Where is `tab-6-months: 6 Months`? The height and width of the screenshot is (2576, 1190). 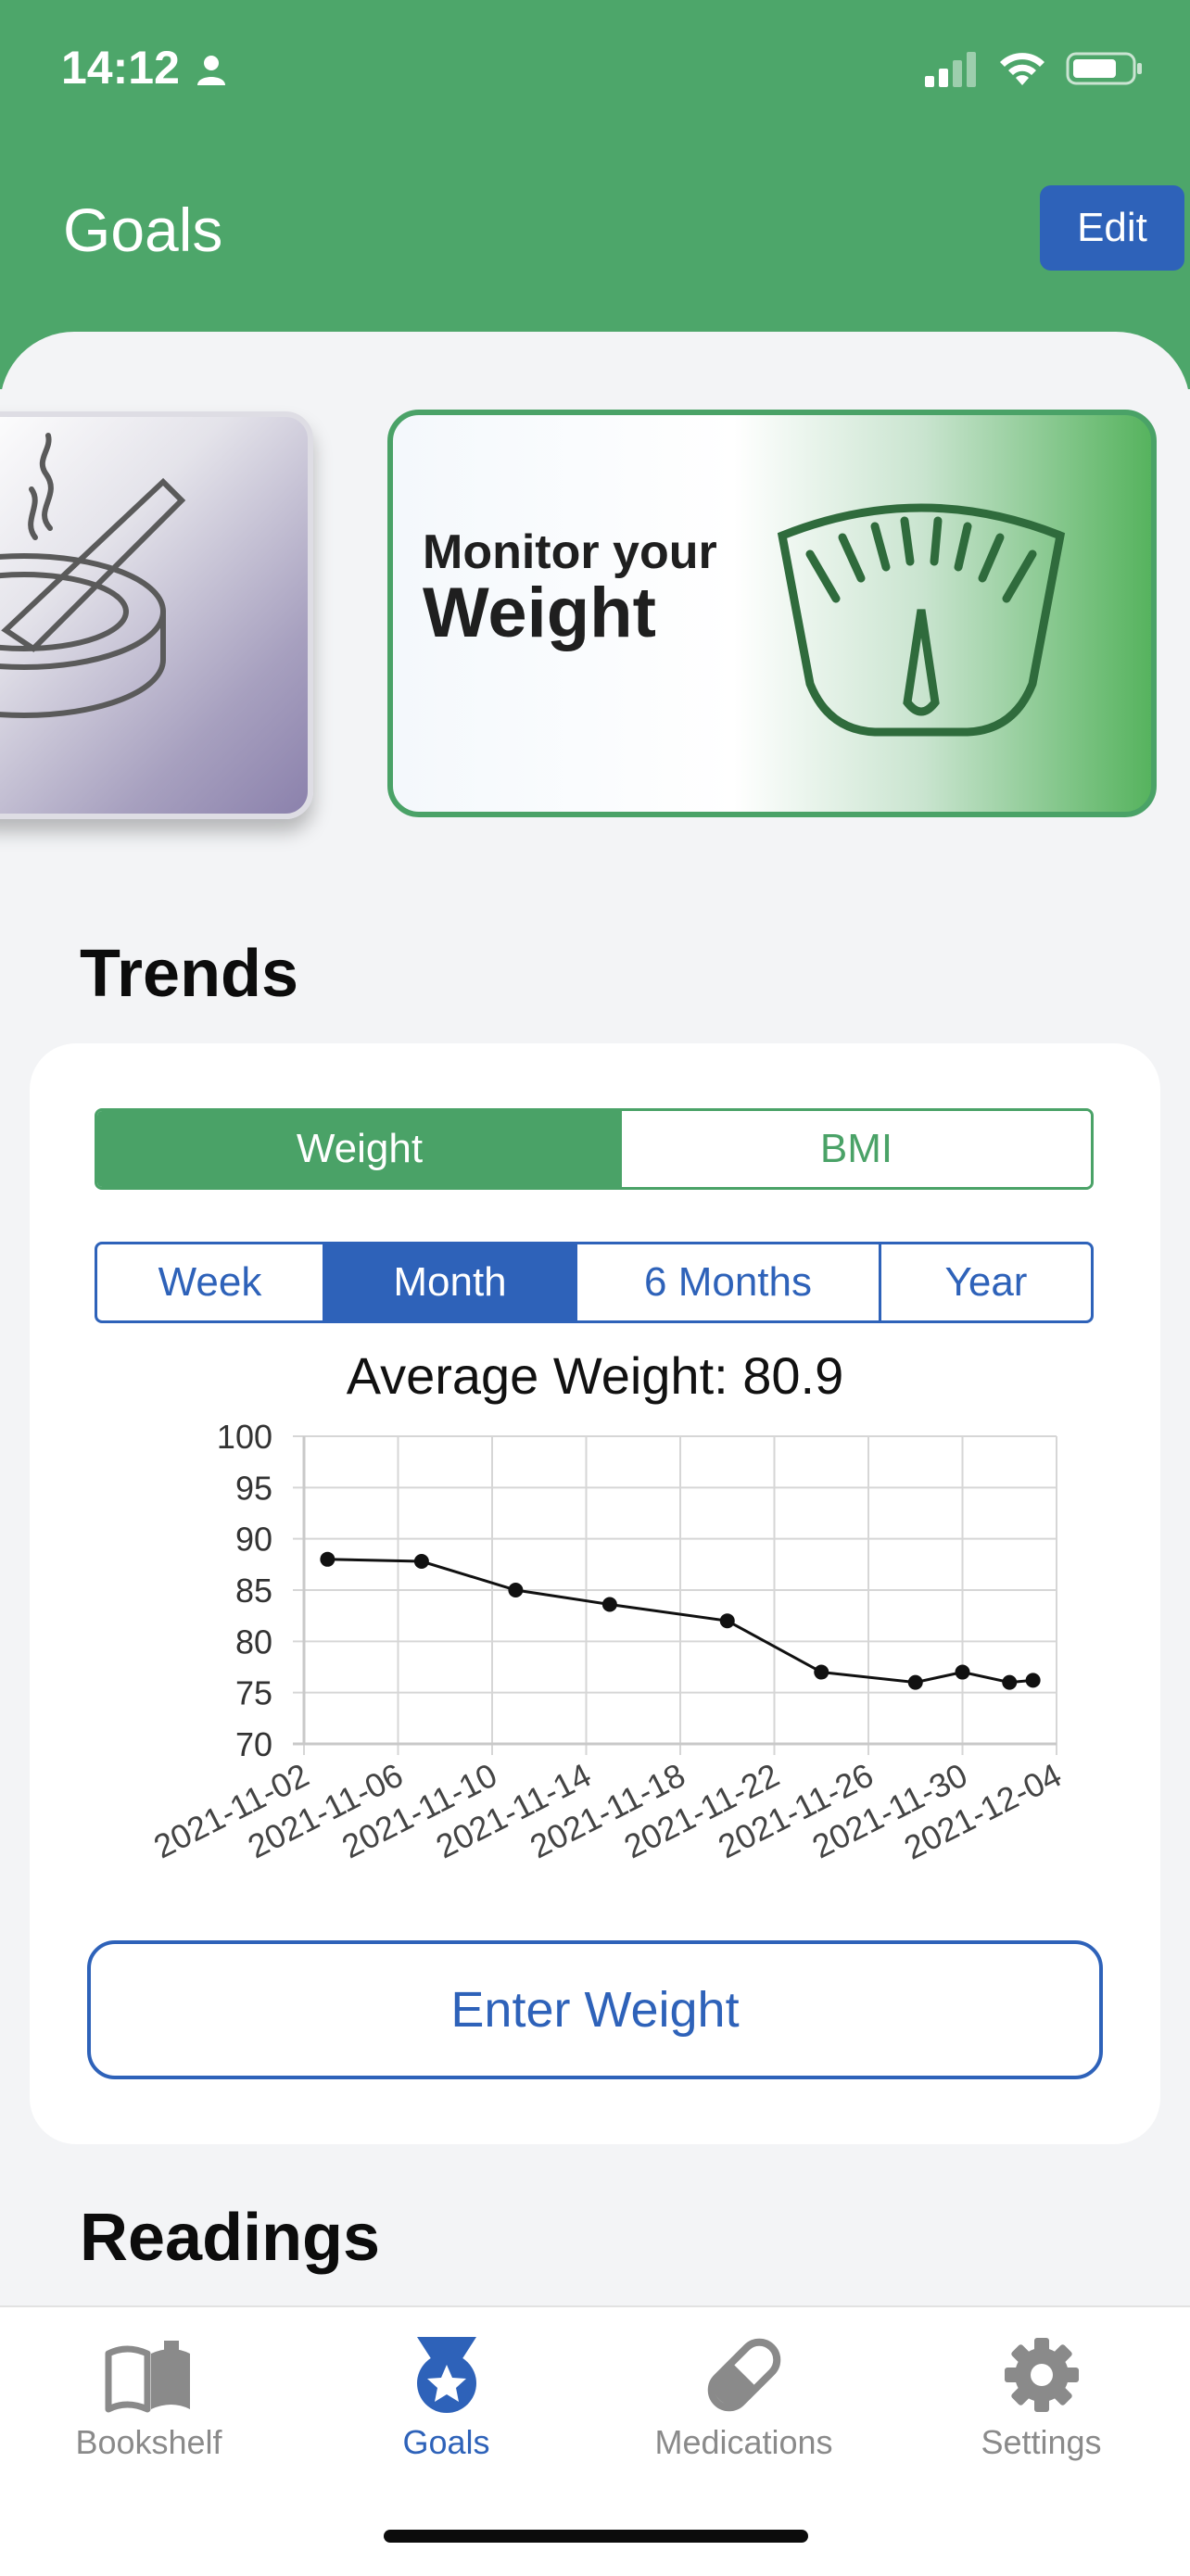 tab-6-months: 6 Months is located at coordinates (729, 1282).